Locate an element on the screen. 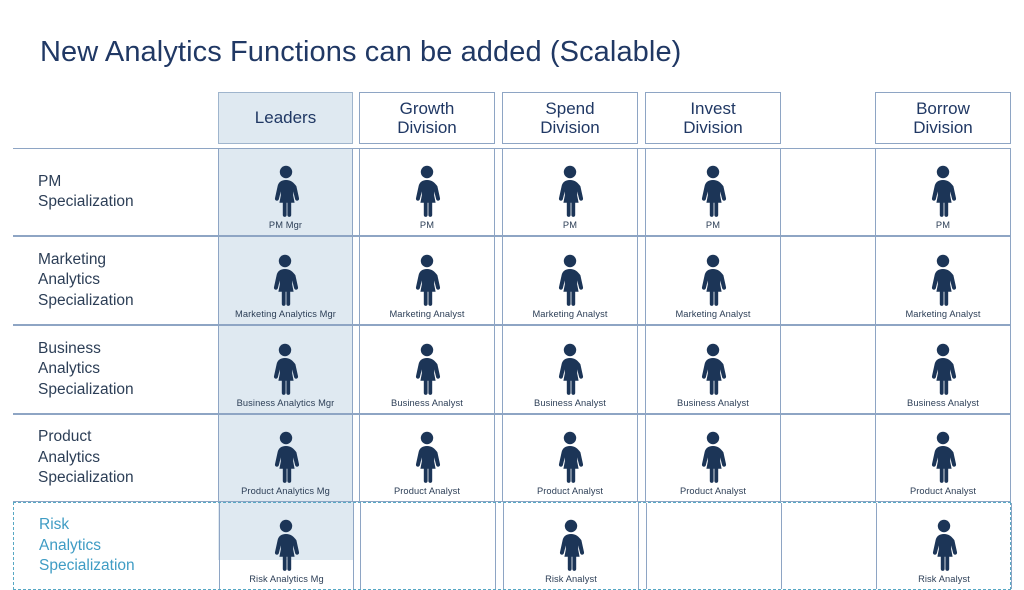 The height and width of the screenshot is (590, 1024). matrix-row-pm: PM Specialization PM Mgr PM PM PM PM is located at coordinates (512, 192).